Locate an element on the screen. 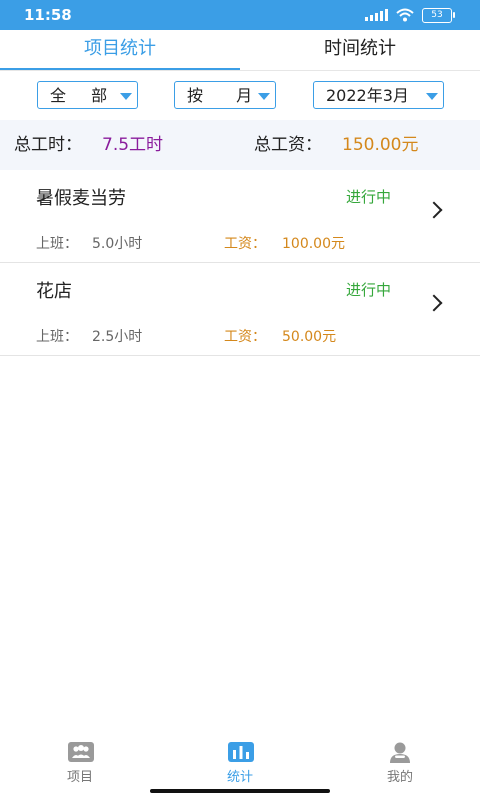 This screenshot has width=480, height=800. user-icon is located at coordinates (400, 752).